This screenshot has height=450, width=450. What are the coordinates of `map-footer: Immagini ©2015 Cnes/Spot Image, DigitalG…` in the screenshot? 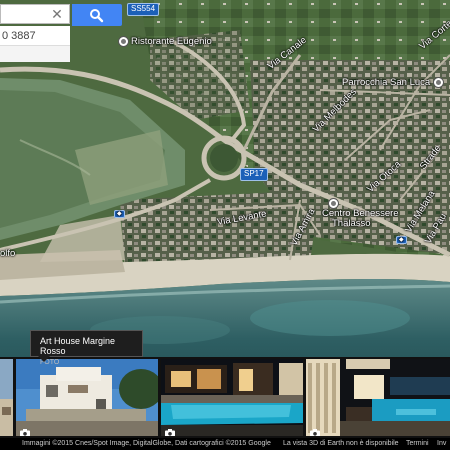 It's located at (225, 444).